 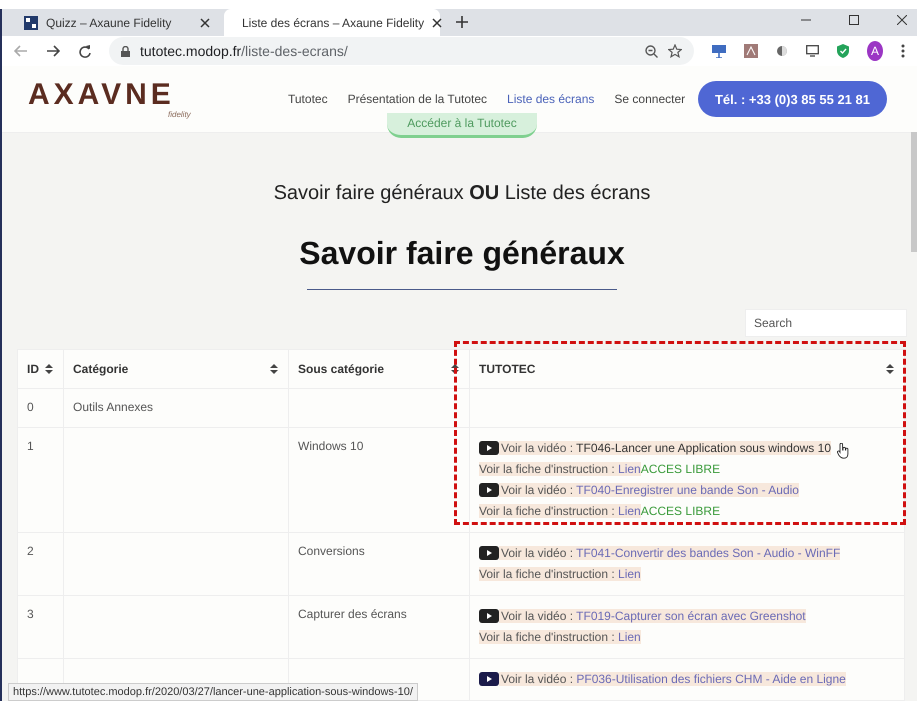 I want to click on column-header: Sous catégorie, so click(x=379, y=369).